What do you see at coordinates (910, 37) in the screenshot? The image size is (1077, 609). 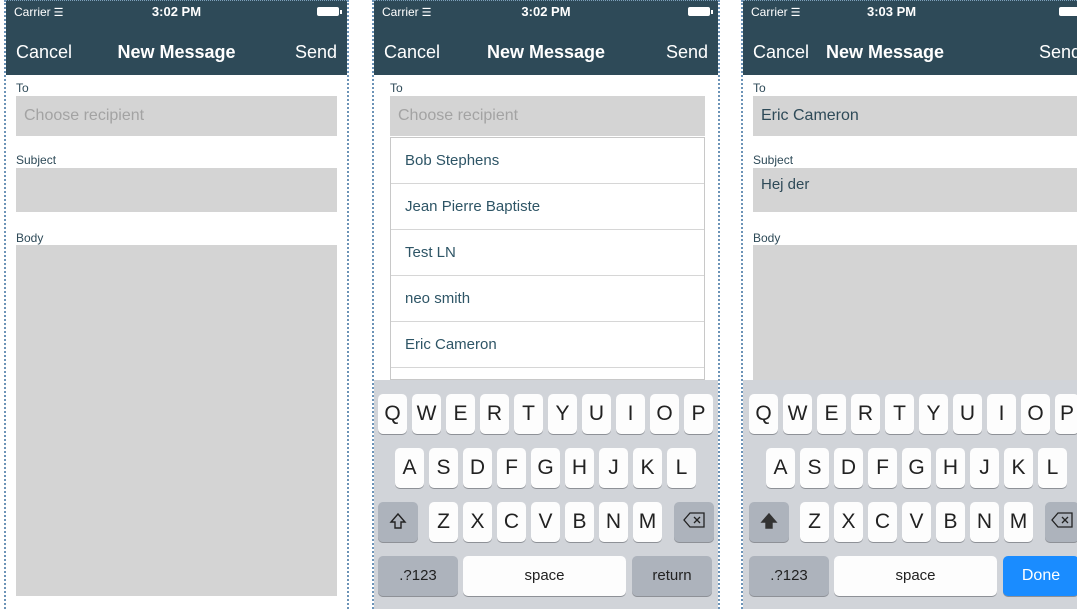 I see `navigation-bar: Carrier ☰ 3:03 PM Cancel New Message Send` at bounding box center [910, 37].